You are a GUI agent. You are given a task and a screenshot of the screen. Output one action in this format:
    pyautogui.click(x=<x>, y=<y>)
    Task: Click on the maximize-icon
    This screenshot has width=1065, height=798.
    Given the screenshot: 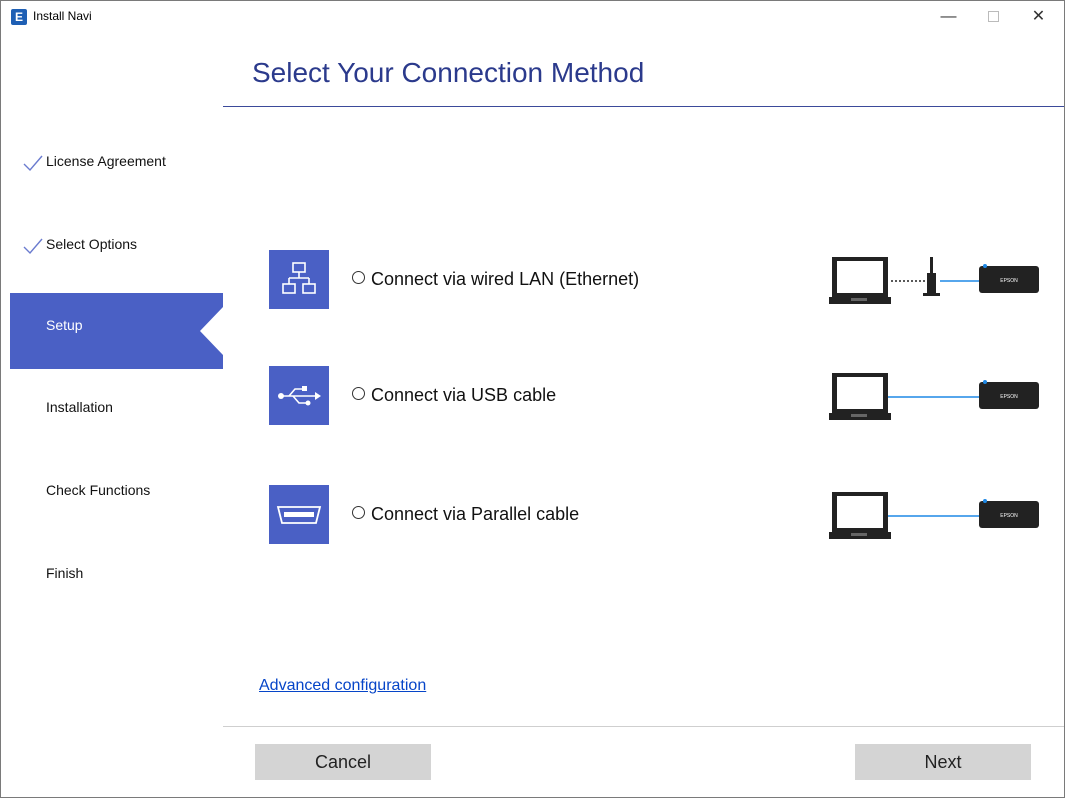 What is the action you would take?
    pyautogui.click(x=993, y=17)
    